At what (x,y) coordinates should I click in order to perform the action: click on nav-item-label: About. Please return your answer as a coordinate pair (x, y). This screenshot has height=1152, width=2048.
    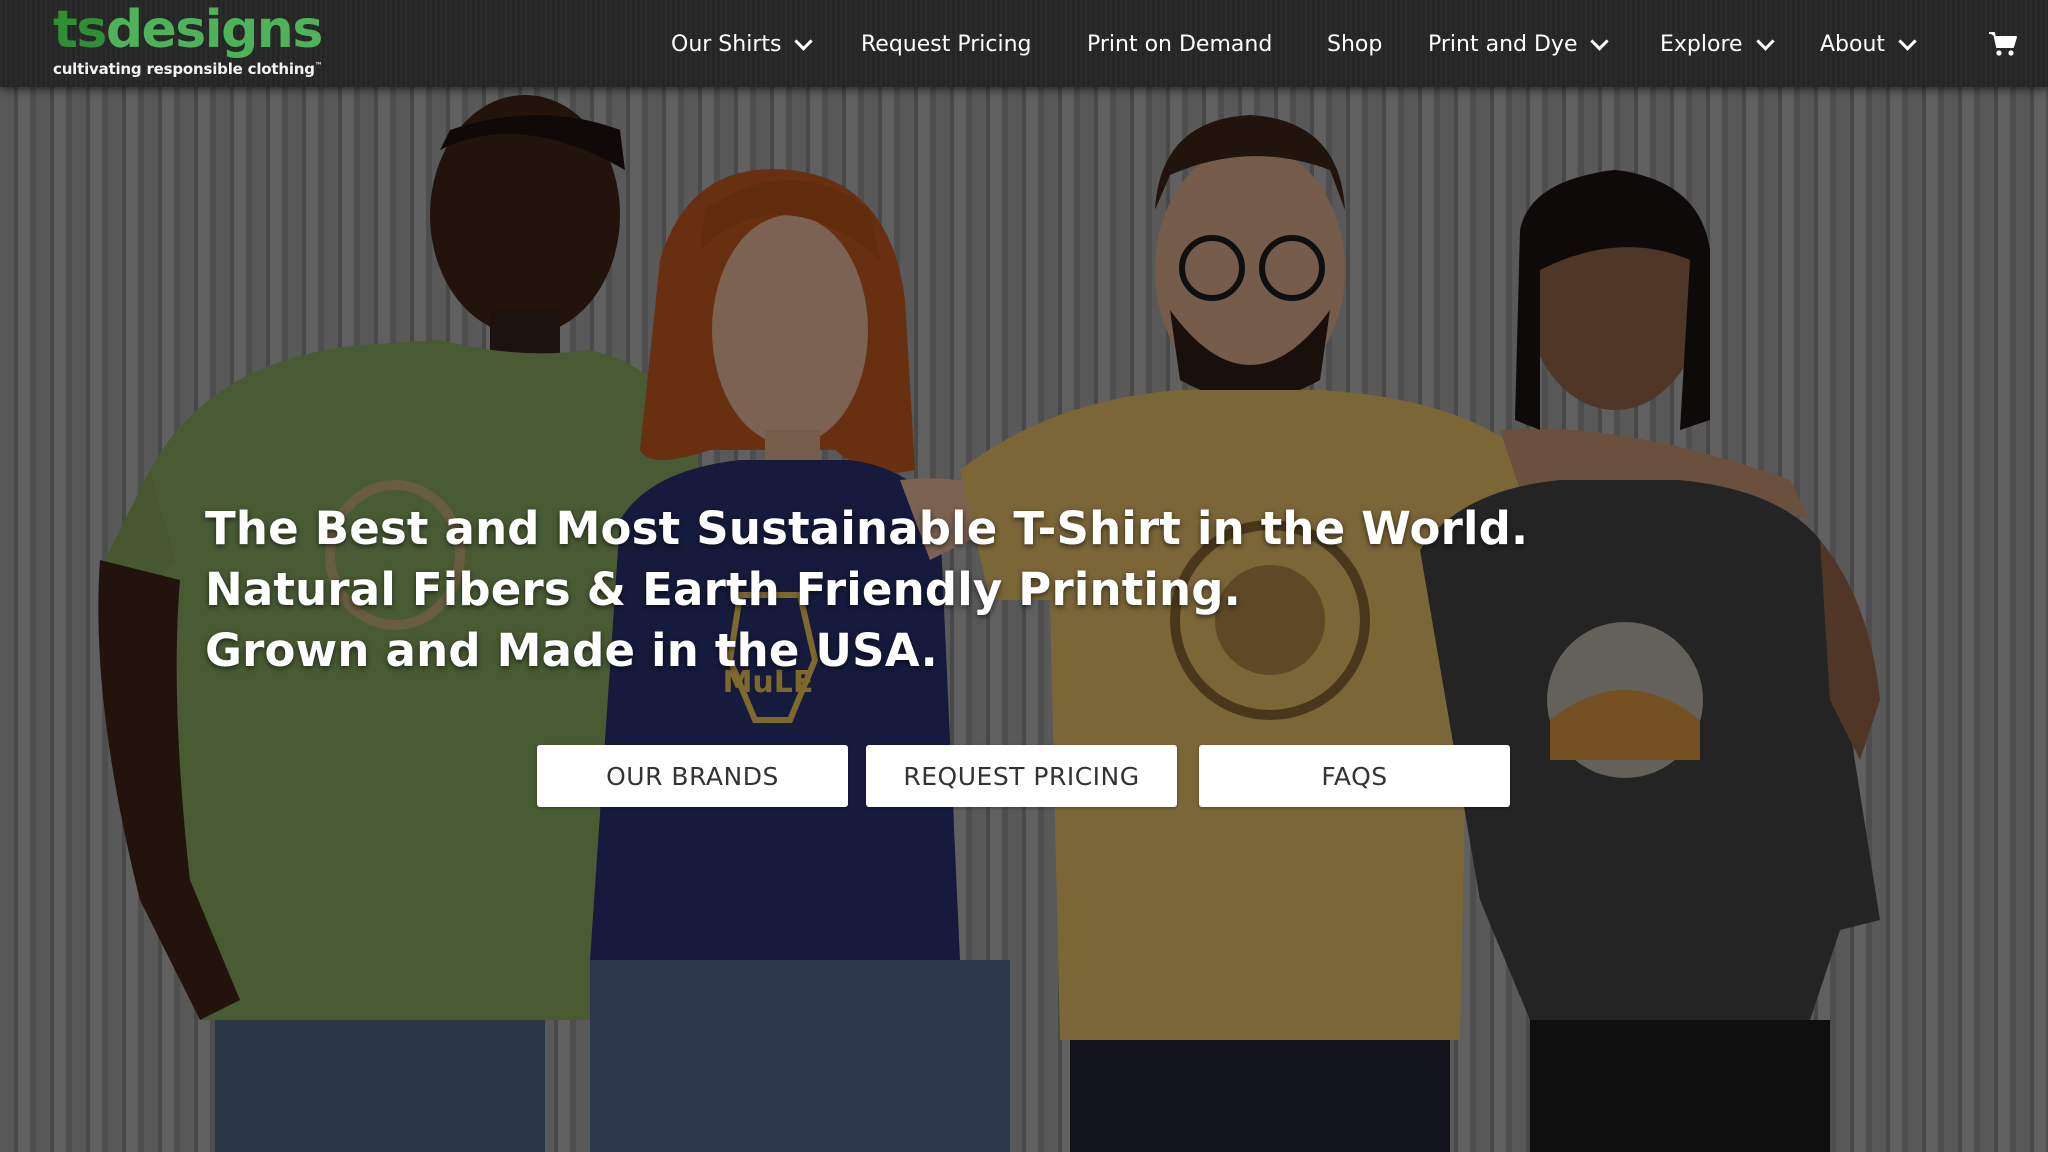
    Looking at the image, I should click on (1853, 44).